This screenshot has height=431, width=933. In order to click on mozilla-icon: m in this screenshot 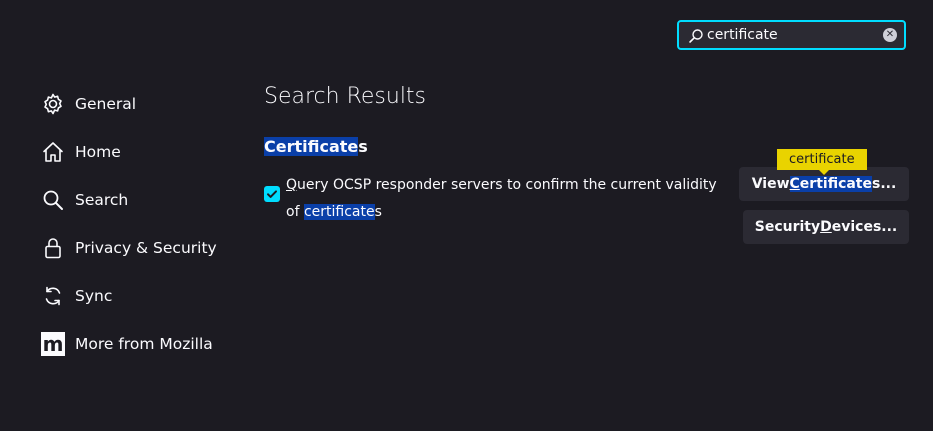, I will do `click(53, 344)`.